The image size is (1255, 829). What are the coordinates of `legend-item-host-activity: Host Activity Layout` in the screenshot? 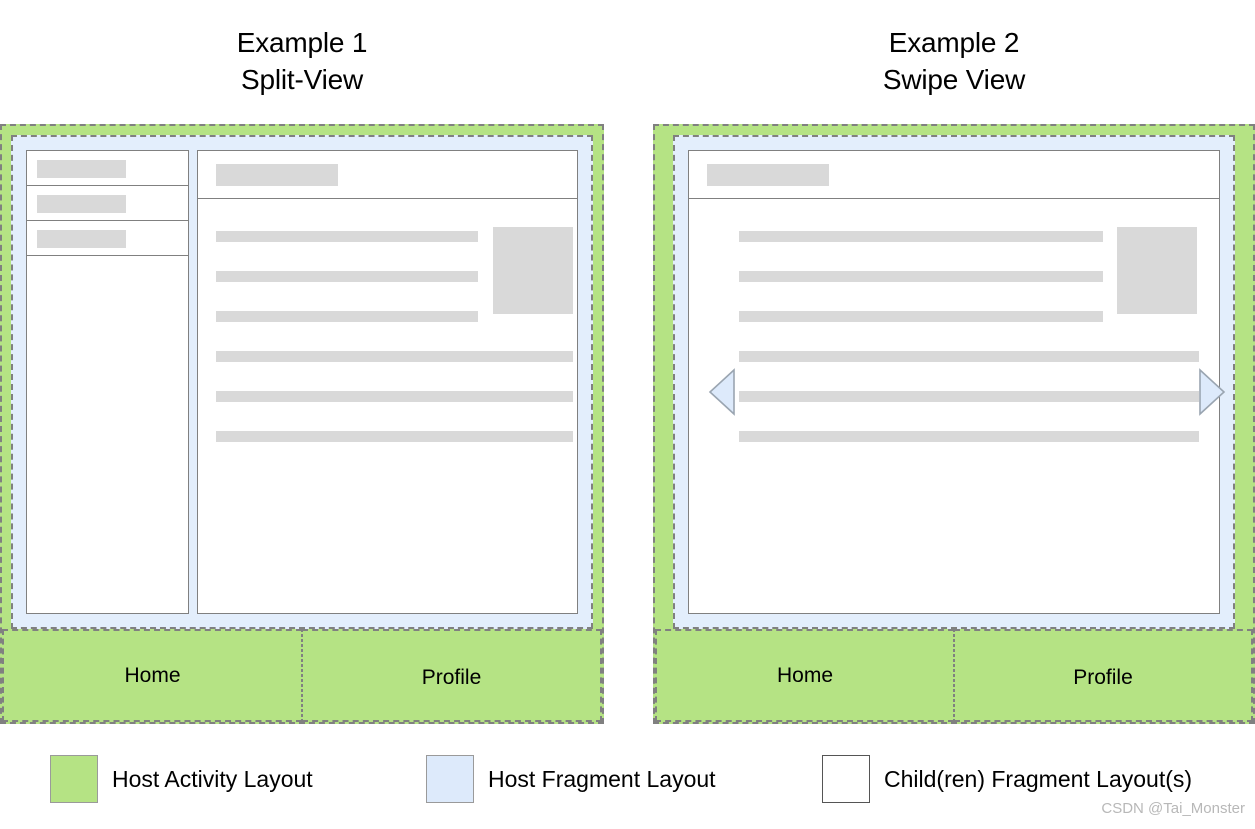 It's located at (181, 779).